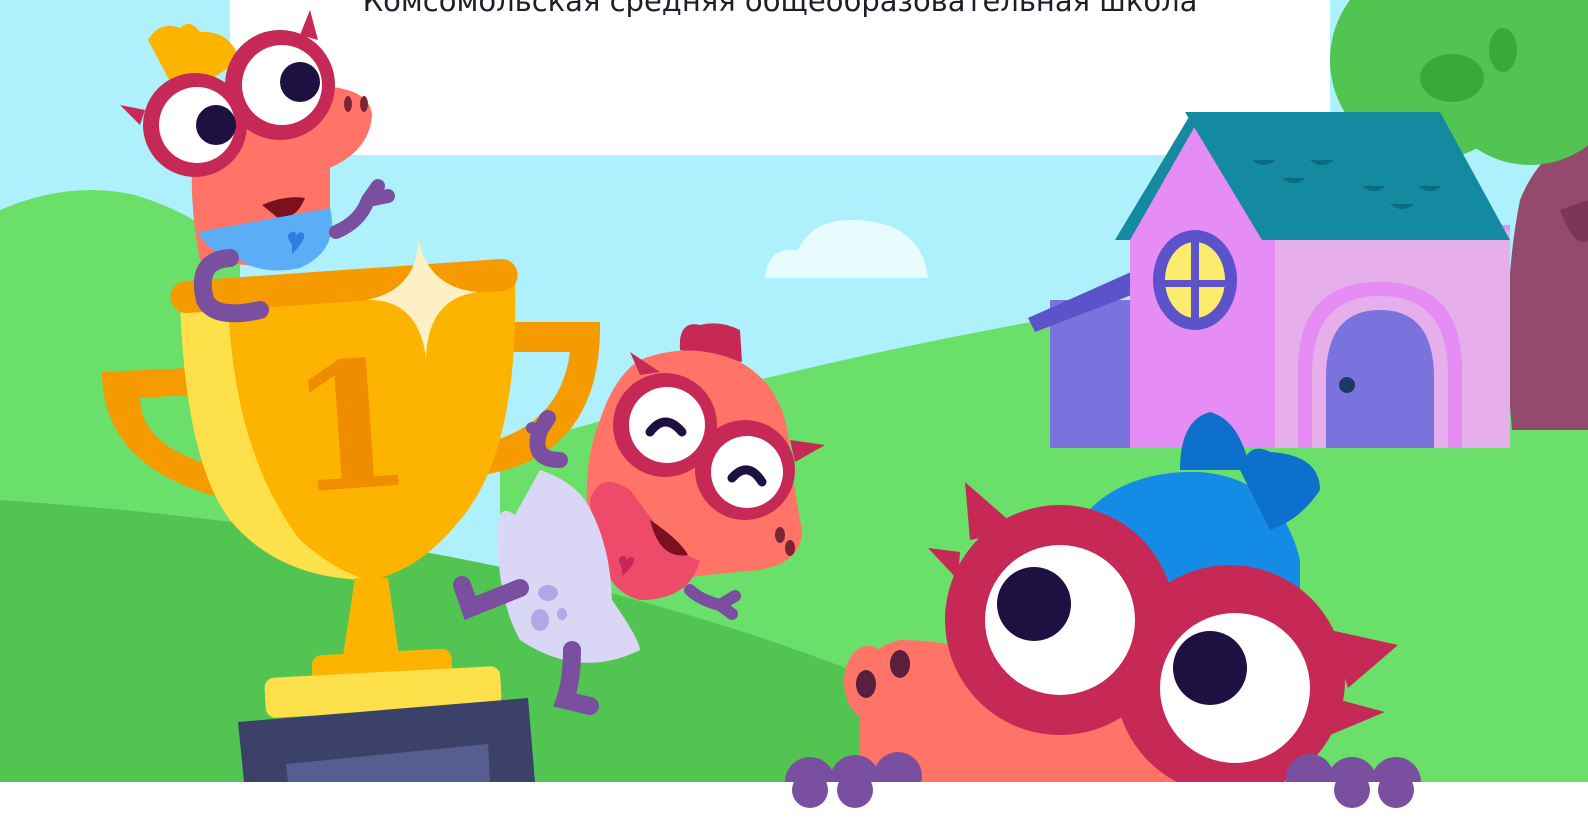 This screenshot has height=822, width=1588. I want to click on trophy-number: 1, so click(351, 427).